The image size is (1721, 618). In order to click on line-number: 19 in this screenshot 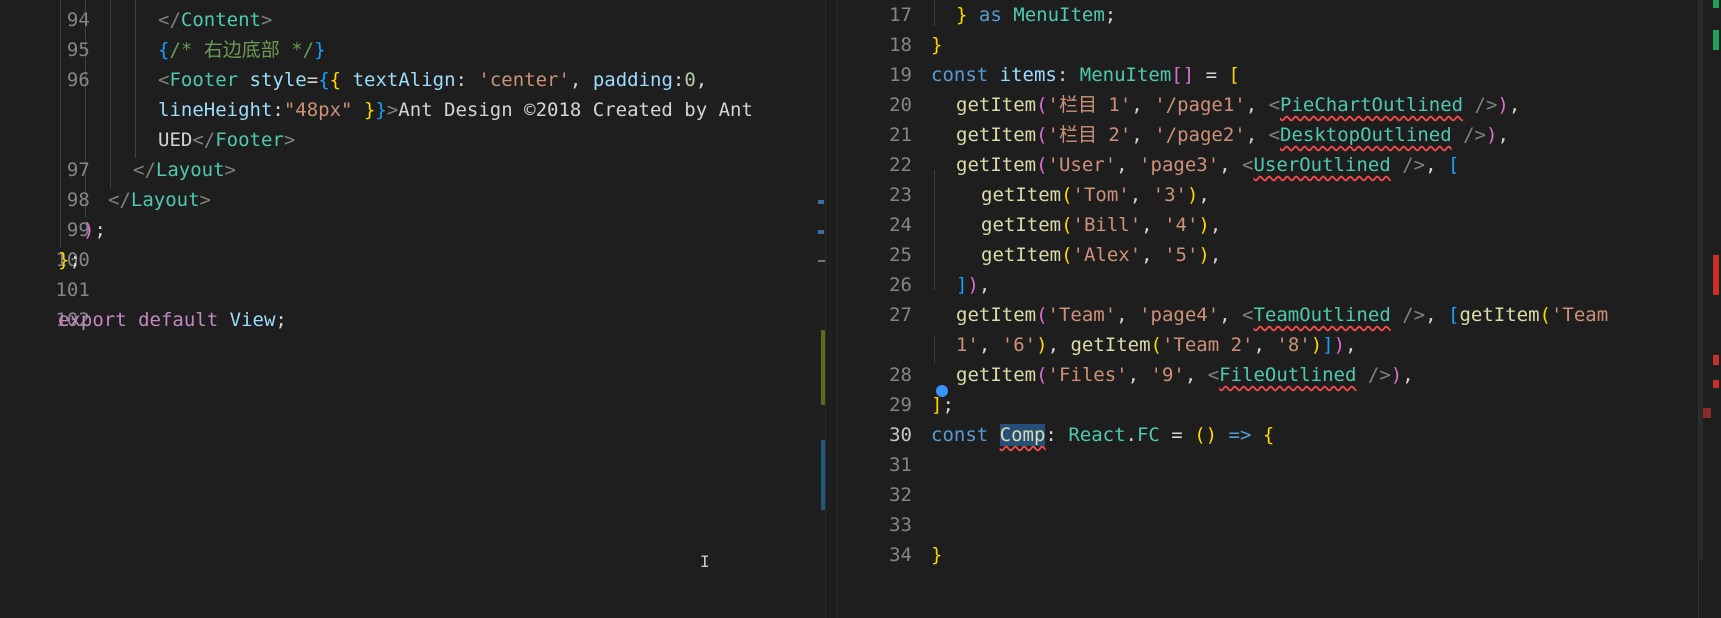, I will do `click(900, 75)`.